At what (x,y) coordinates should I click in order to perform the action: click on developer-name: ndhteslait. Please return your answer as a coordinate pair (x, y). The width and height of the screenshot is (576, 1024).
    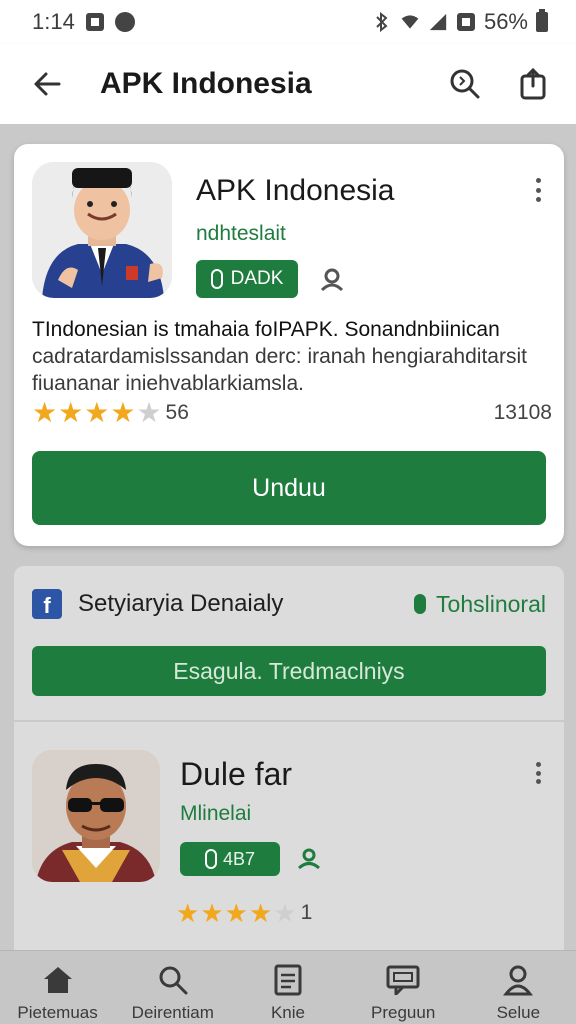
    Looking at the image, I should click on (241, 234).